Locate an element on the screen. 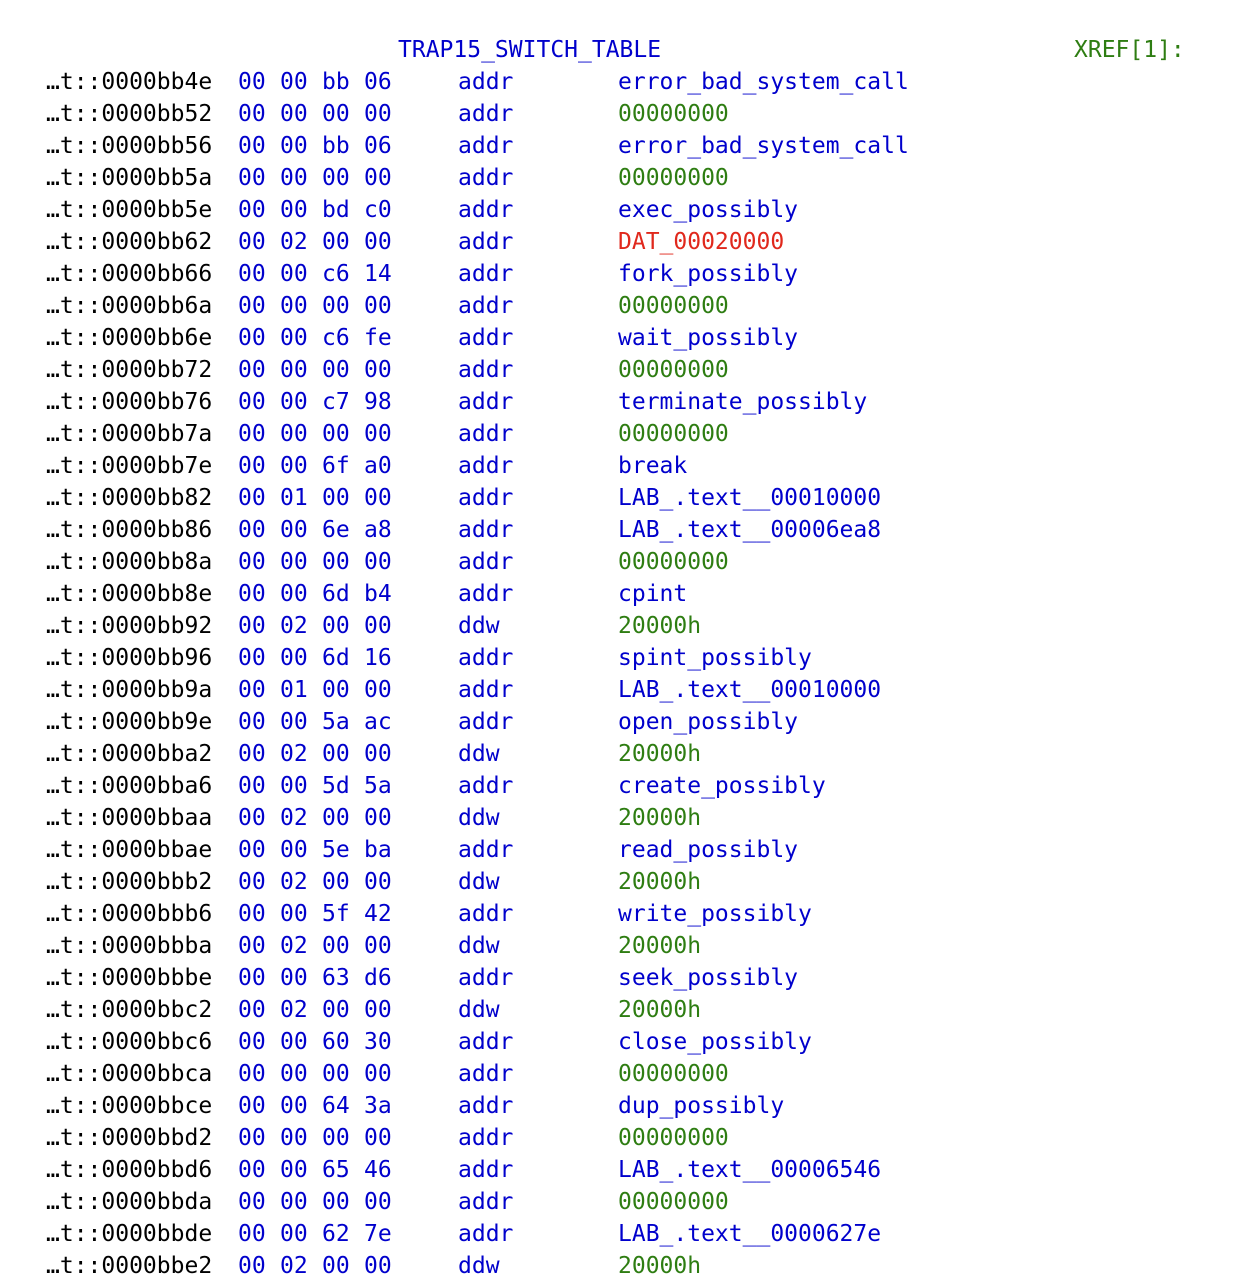 The height and width of the screenshot is (1288, 1250). row-address: …t::0000bbda is located at coordinates (129, 1202).